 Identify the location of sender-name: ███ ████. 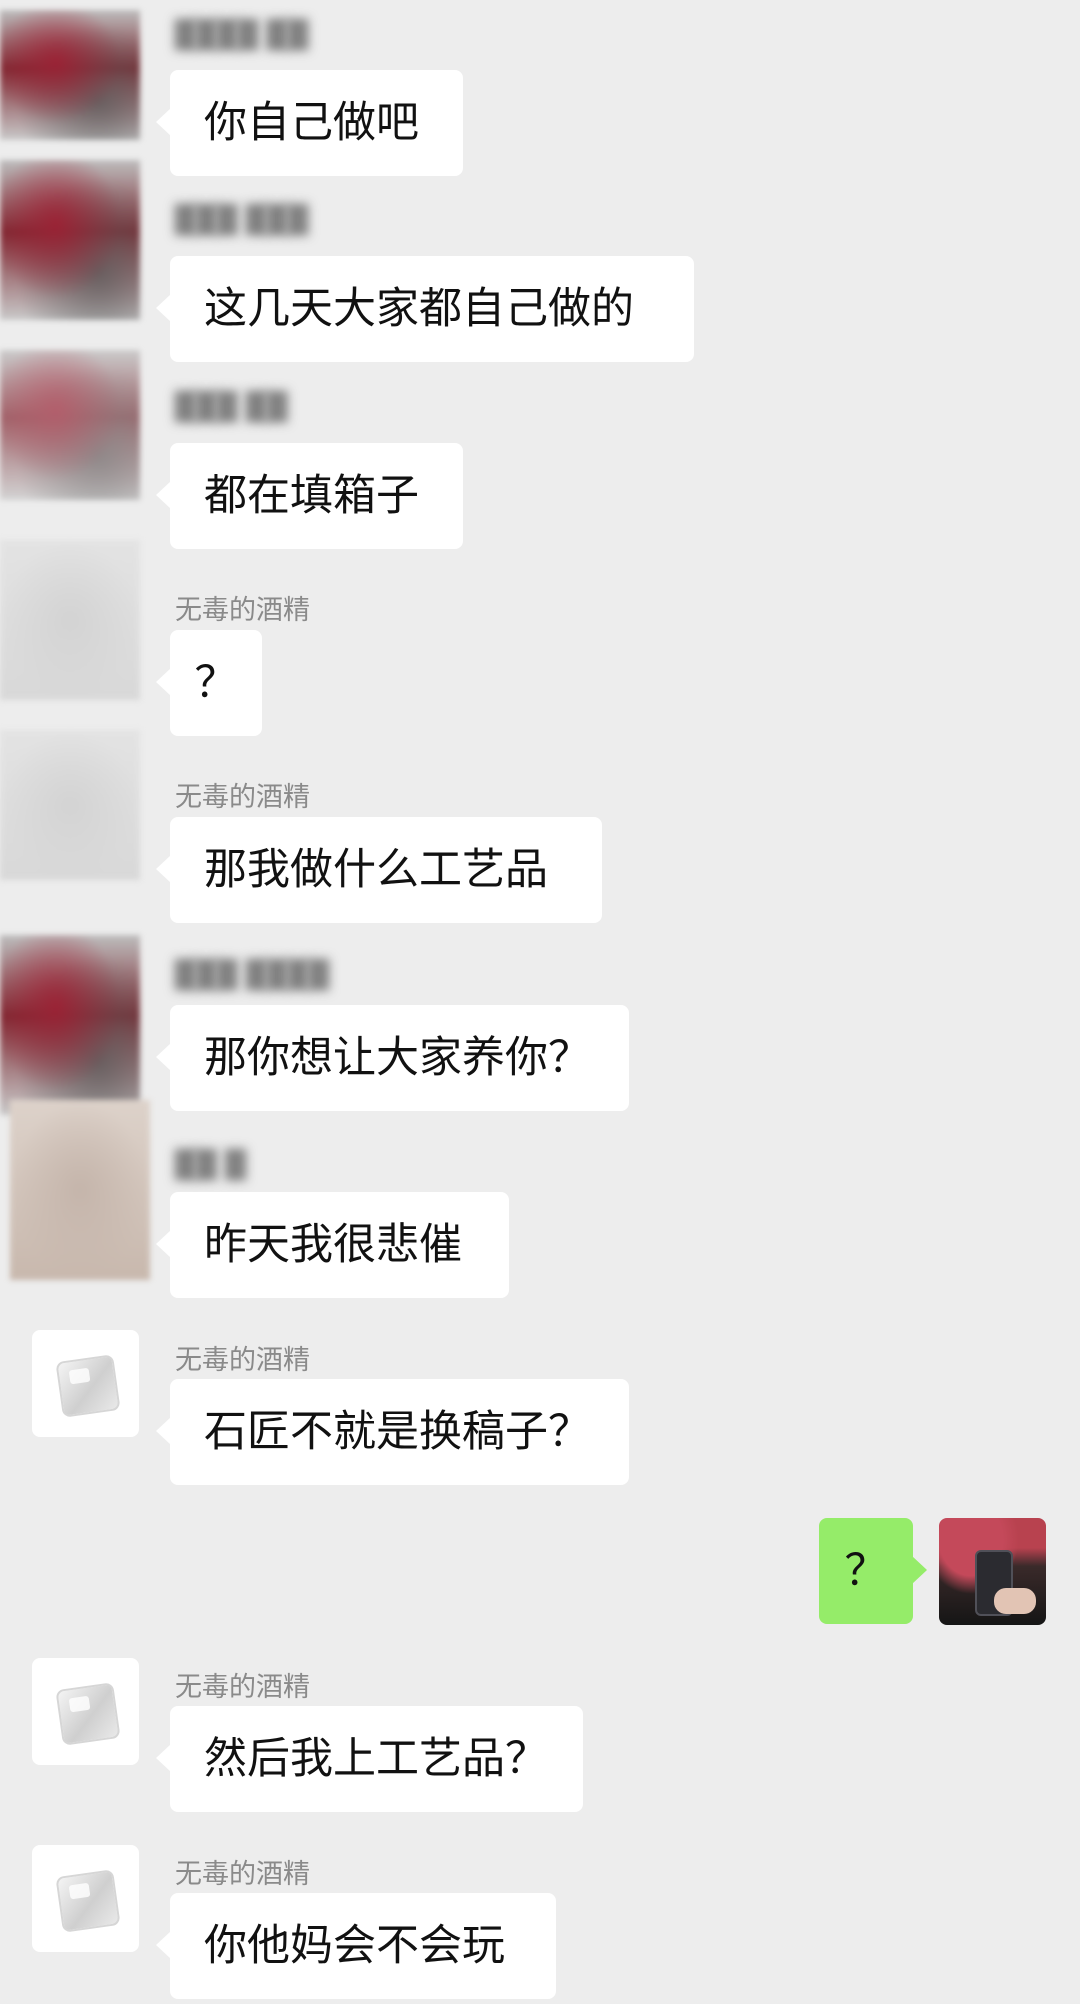
(252, 975).